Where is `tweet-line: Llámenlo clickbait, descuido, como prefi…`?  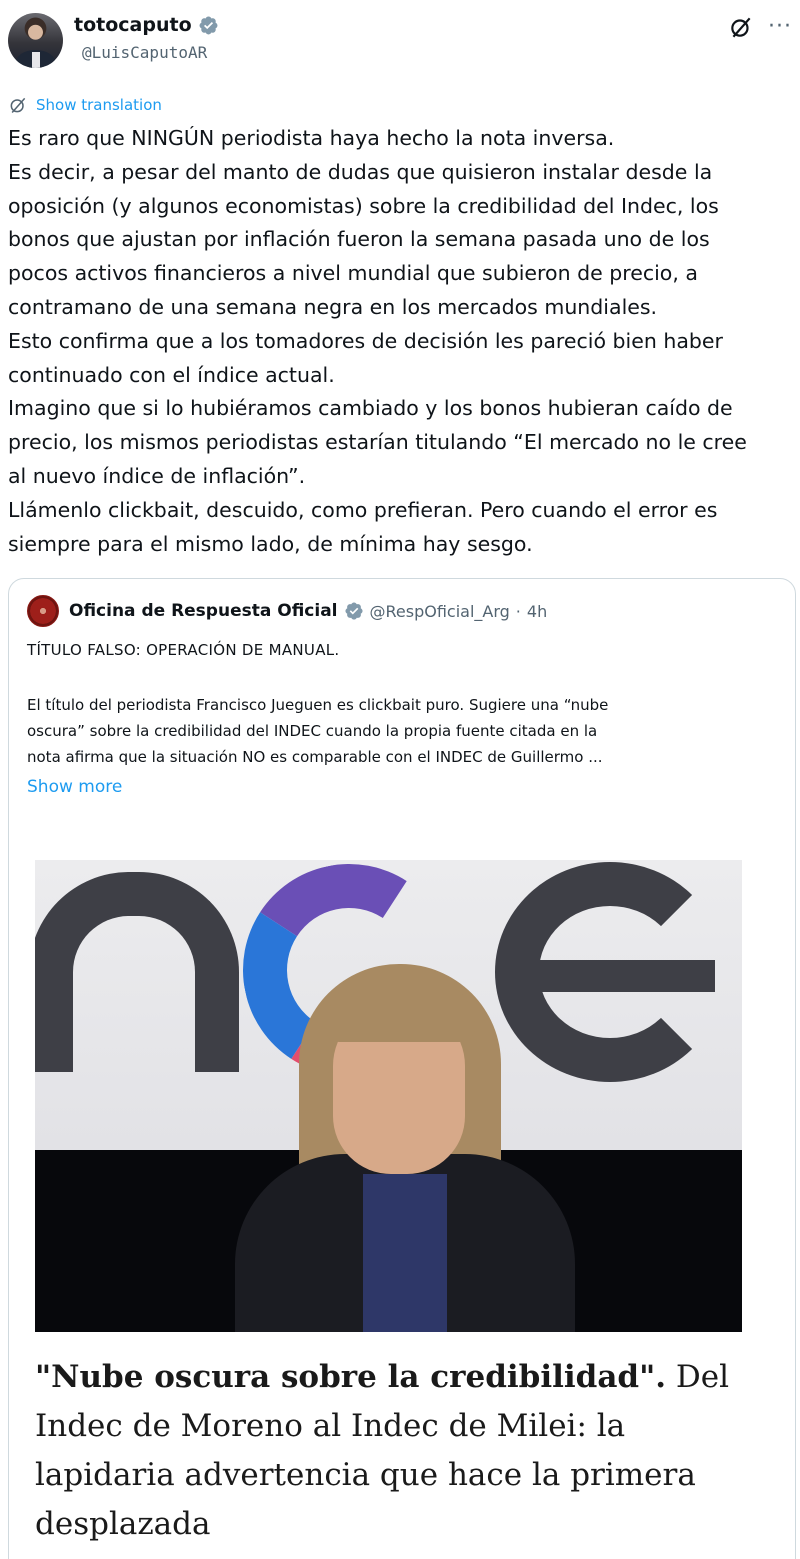 tweet-line: Llámenlo clickbait, descuido, como prefi… is located at coordinates (363, 509).